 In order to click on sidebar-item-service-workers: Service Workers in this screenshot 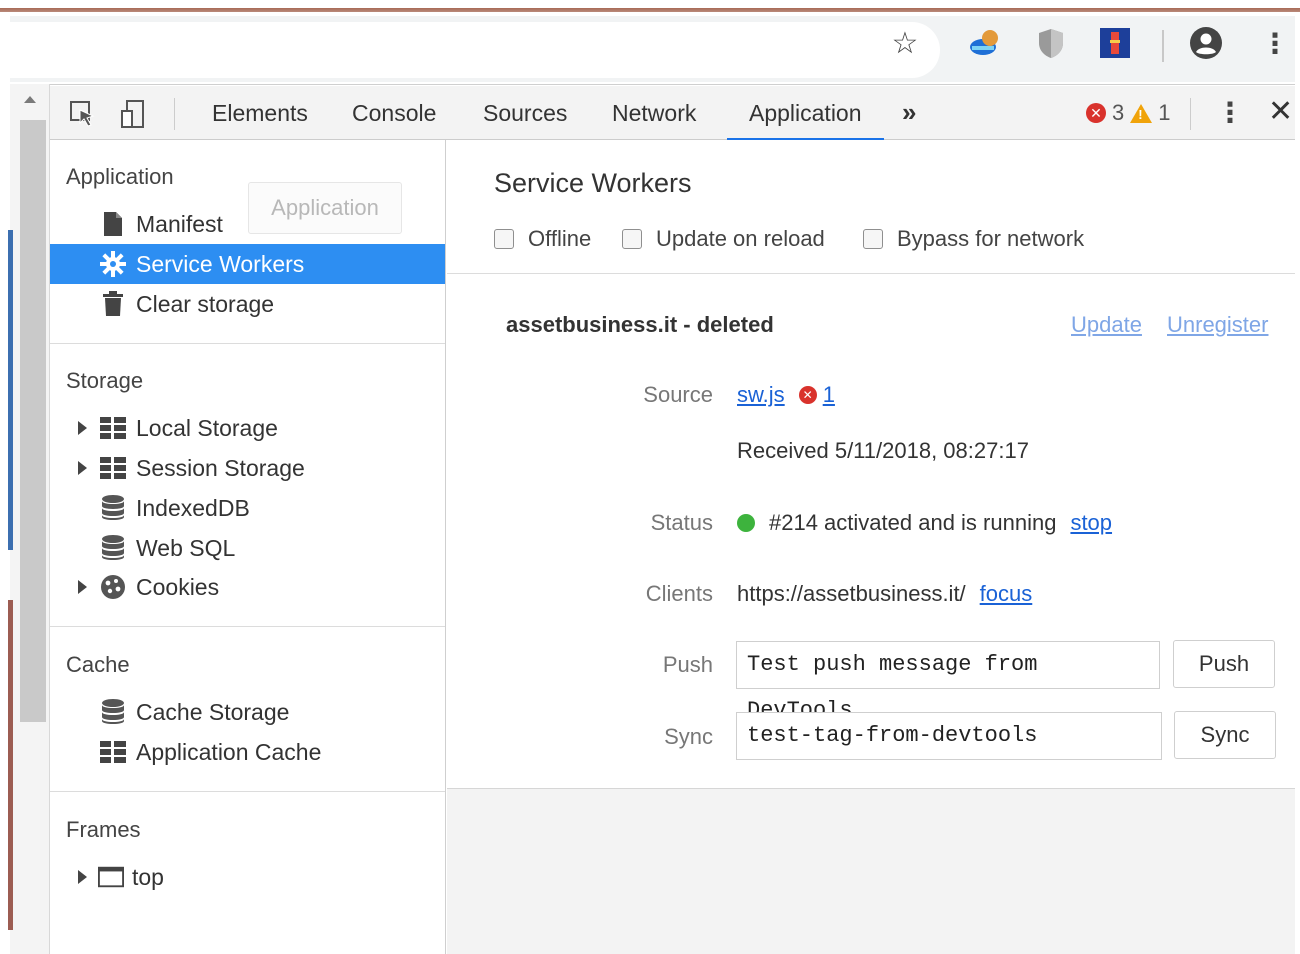, I will do `click(247, 264)`.